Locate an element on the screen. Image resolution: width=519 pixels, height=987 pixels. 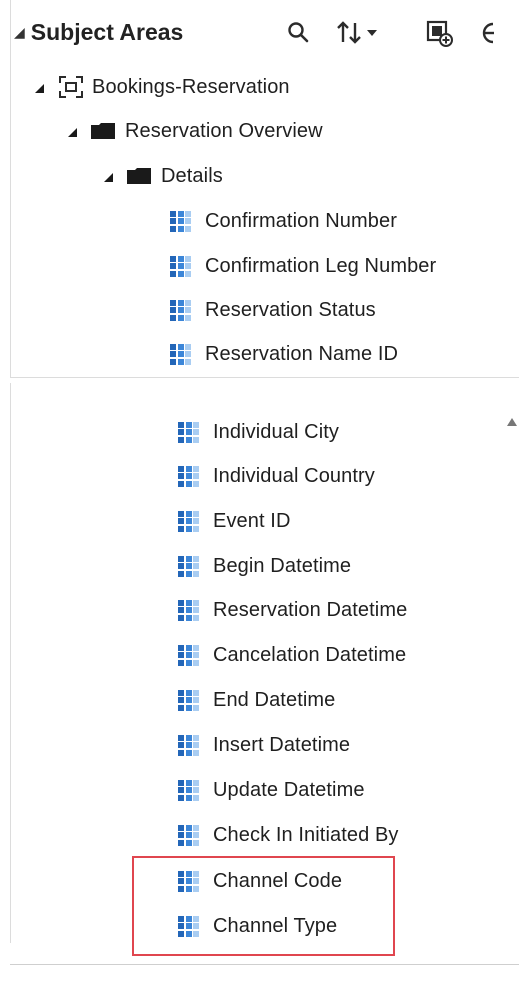
tree-node-subject-area: Bookings-Reservation is located at coordinates (162, 87).